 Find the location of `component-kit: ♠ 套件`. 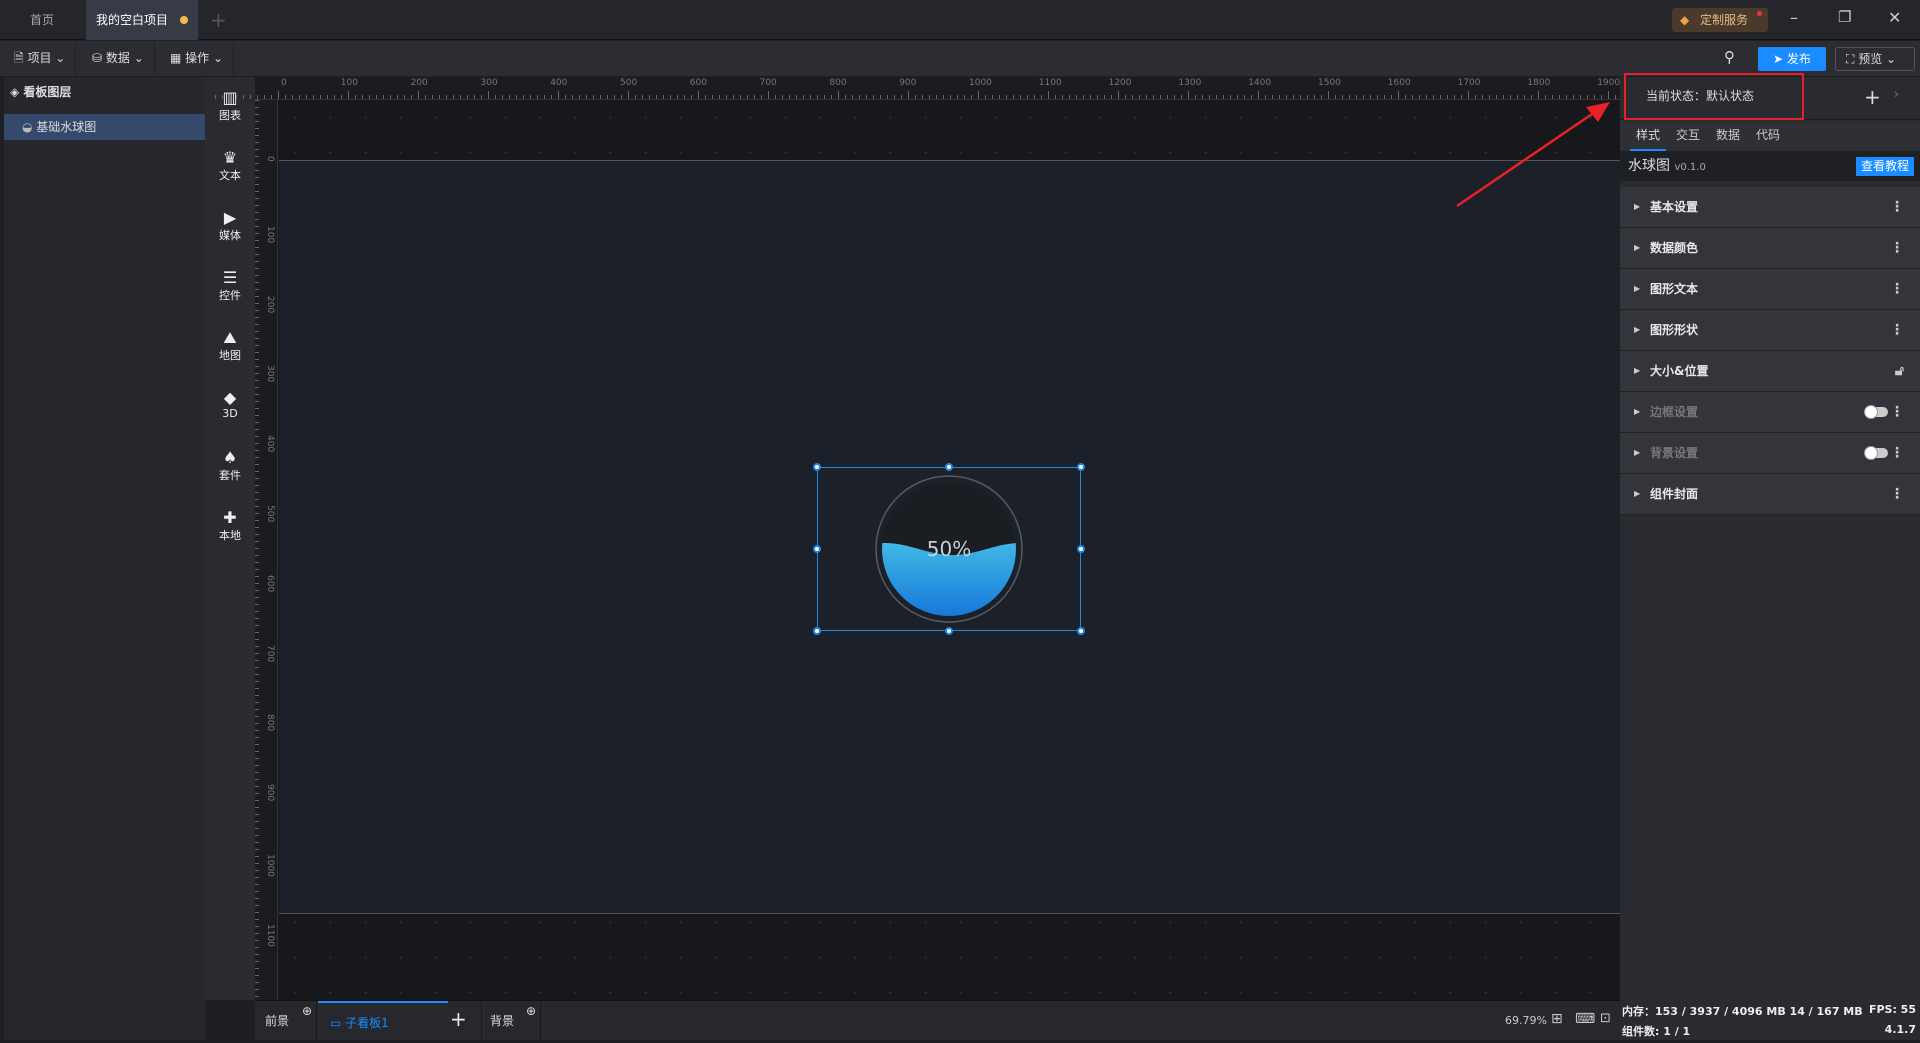

component-kit: ♠ 套件 is located at coordinates (230, 466).